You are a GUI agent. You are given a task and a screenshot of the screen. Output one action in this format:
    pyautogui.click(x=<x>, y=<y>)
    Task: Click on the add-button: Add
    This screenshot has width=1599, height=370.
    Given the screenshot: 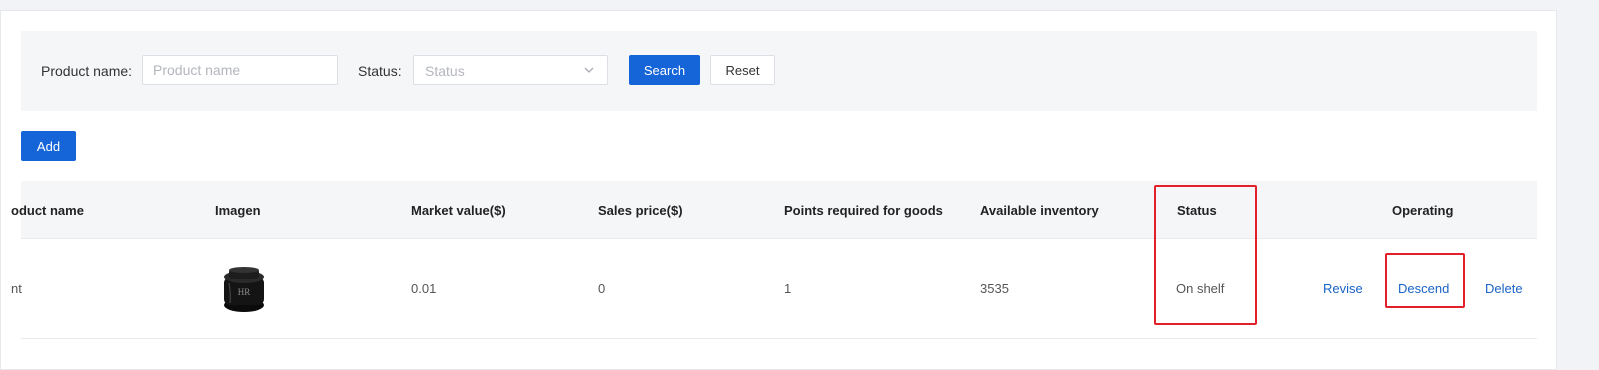 What is the action you would take?
    pyautogui.click(x=48, y=146)
    